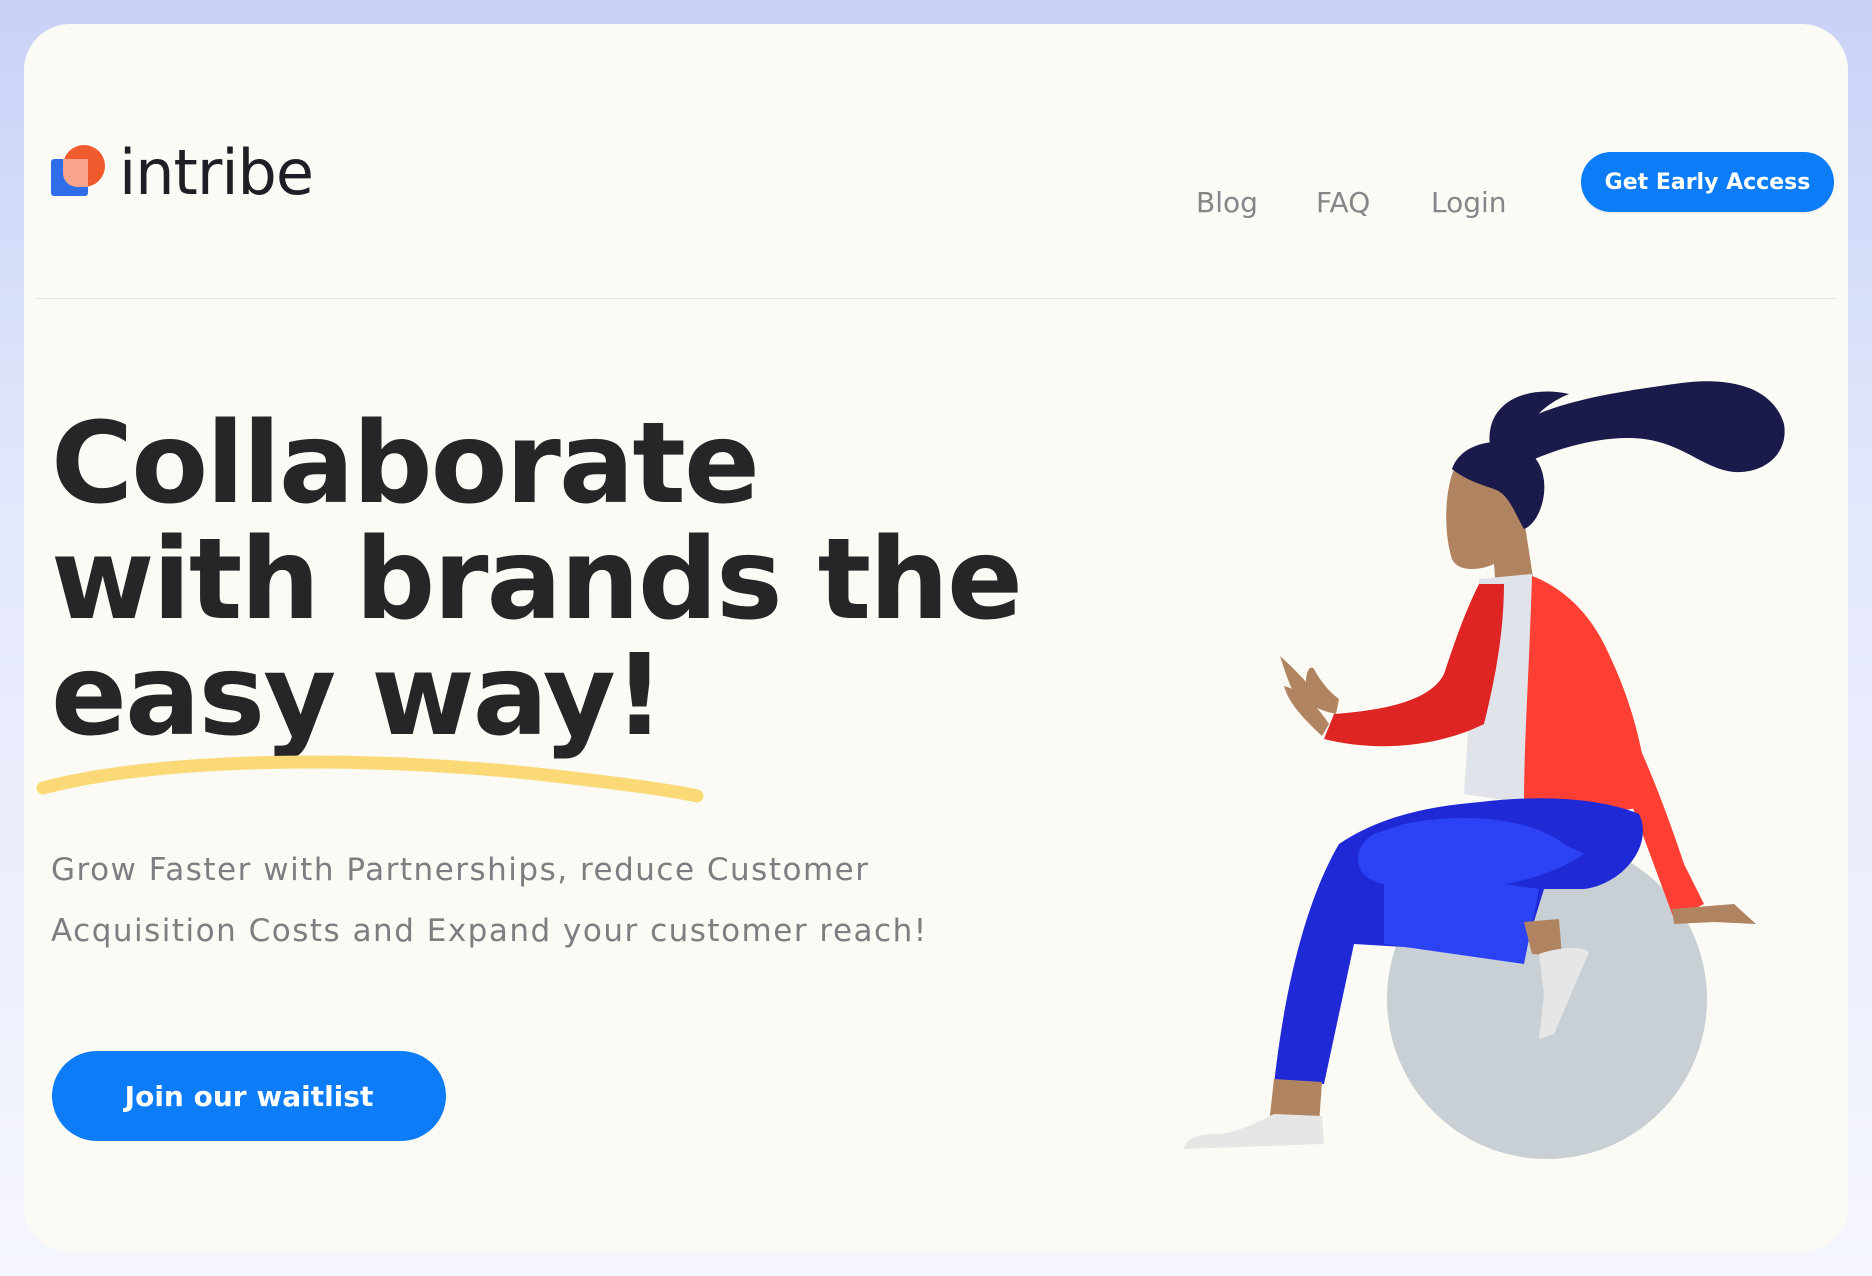 This screenshot has width=1872, height=1276. Describe the element at coordinates (1707, 182) in the screenshot. I see `get-early-access-button: Get Early Access` at that location.